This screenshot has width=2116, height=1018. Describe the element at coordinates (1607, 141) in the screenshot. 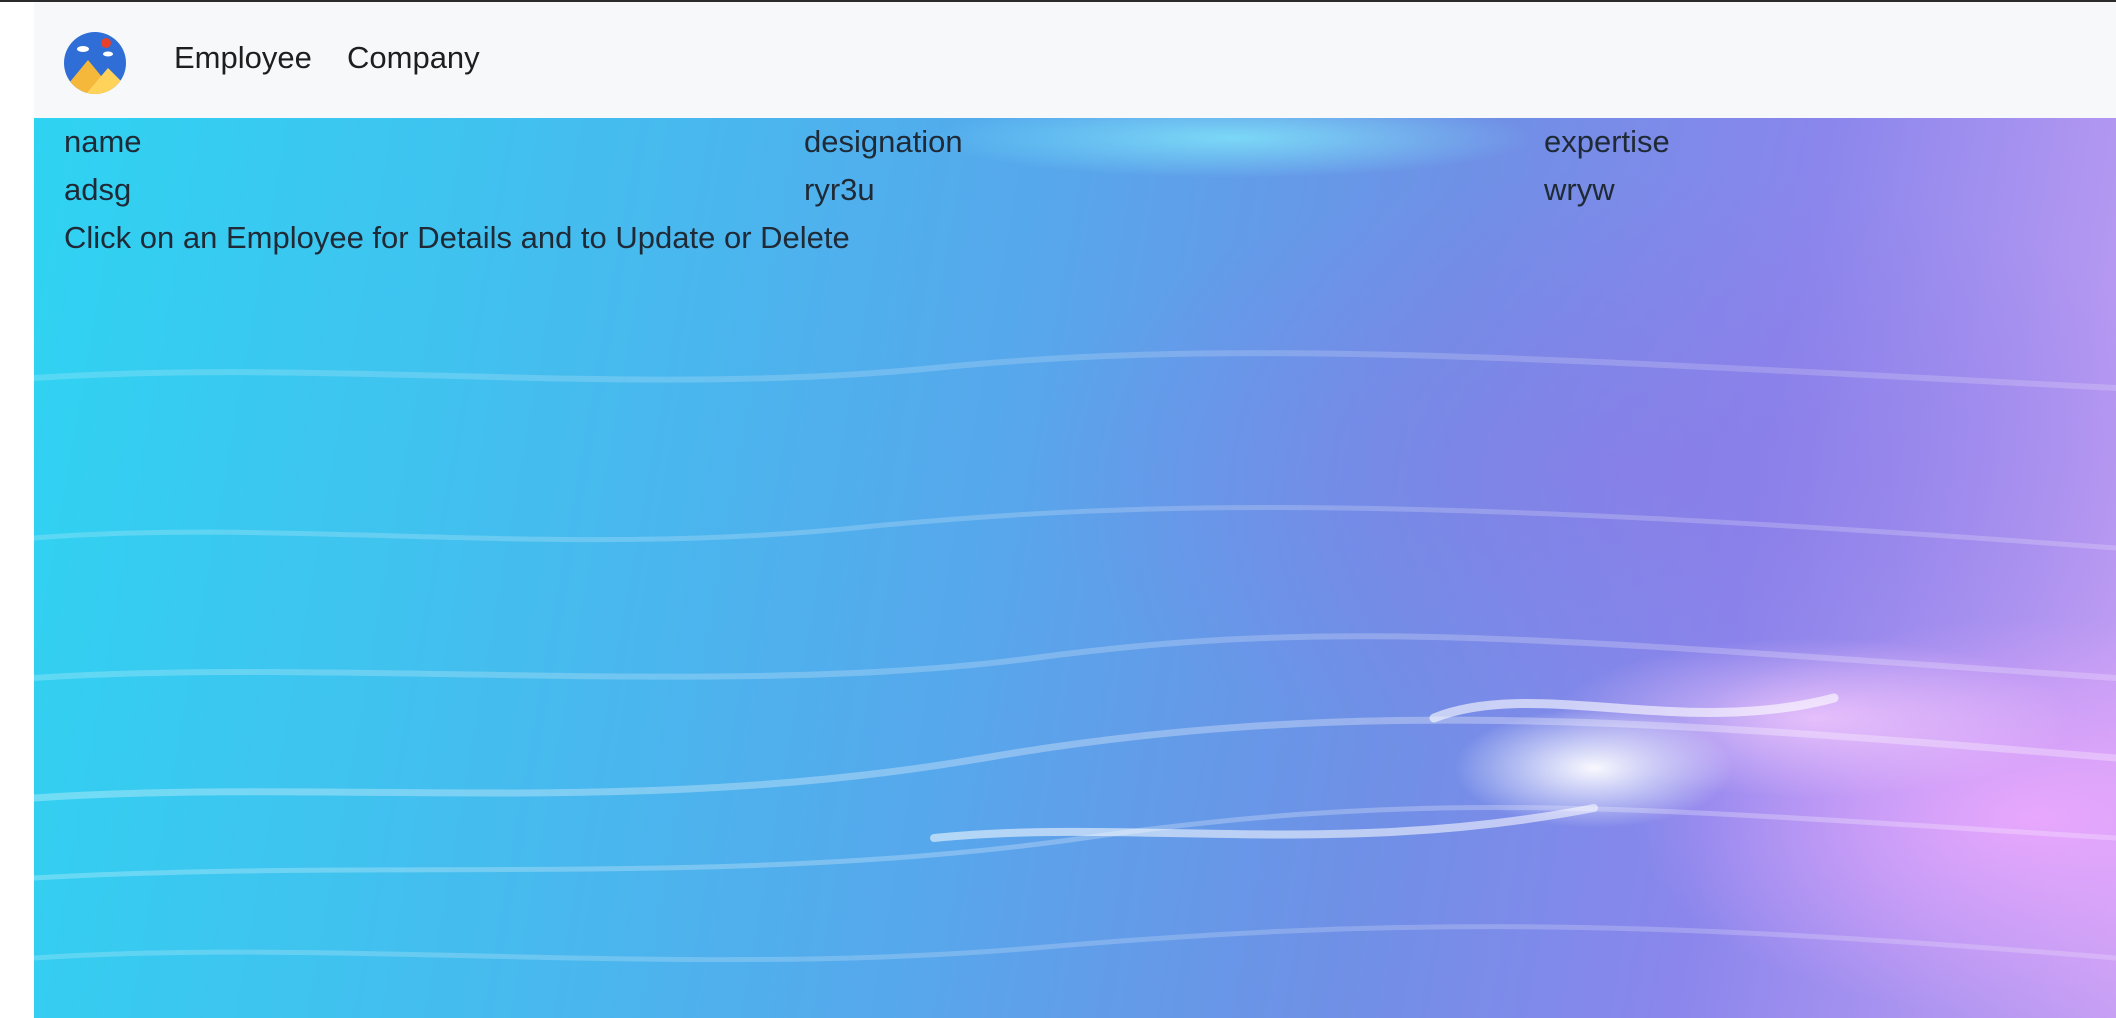

I see `column-header-expertise: expertise` at that location.